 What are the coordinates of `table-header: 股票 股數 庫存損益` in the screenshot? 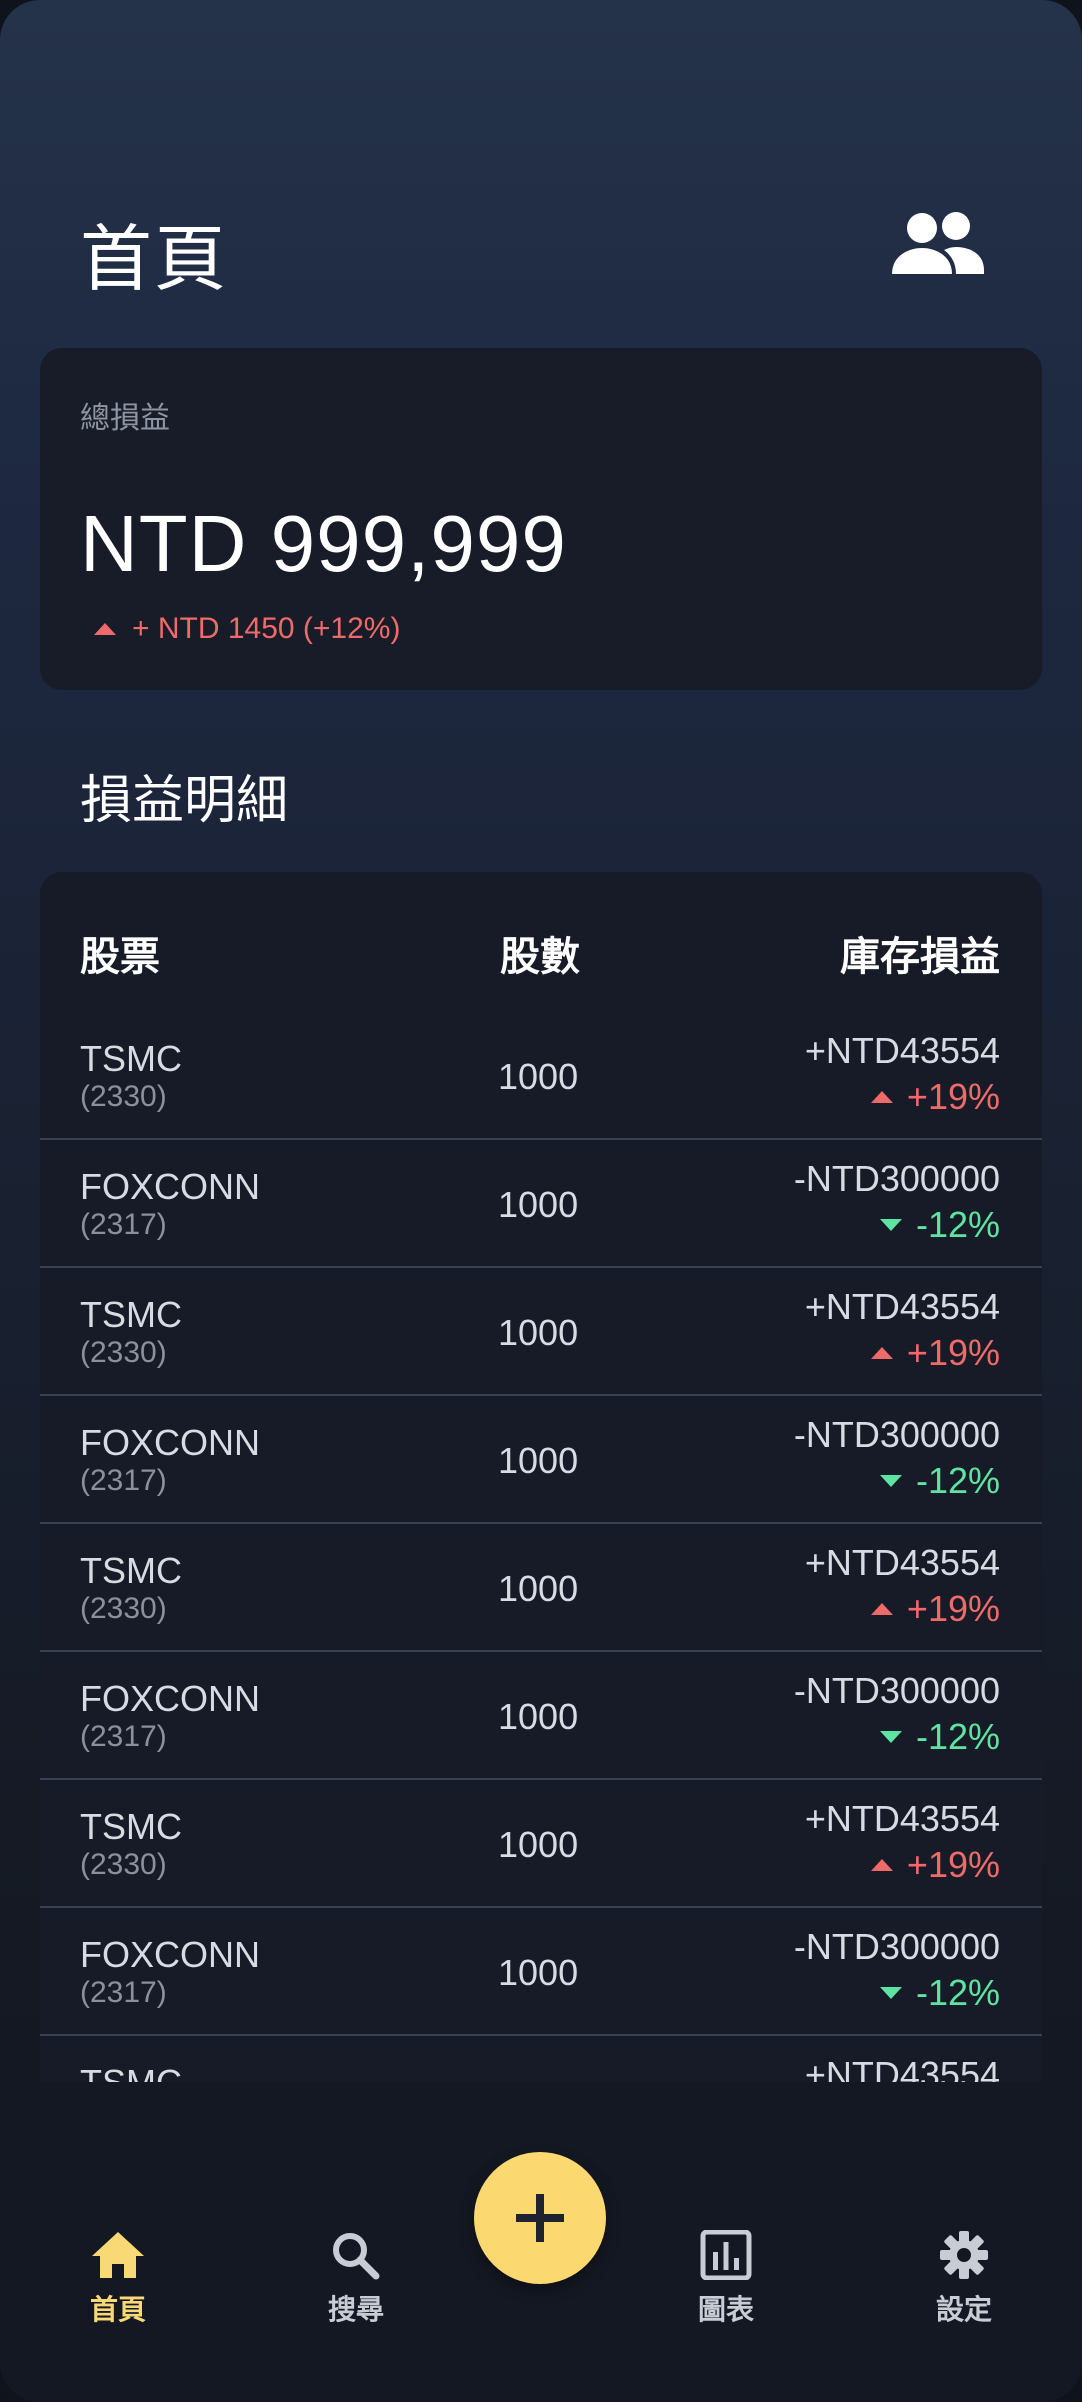 It's located at (541, 942).